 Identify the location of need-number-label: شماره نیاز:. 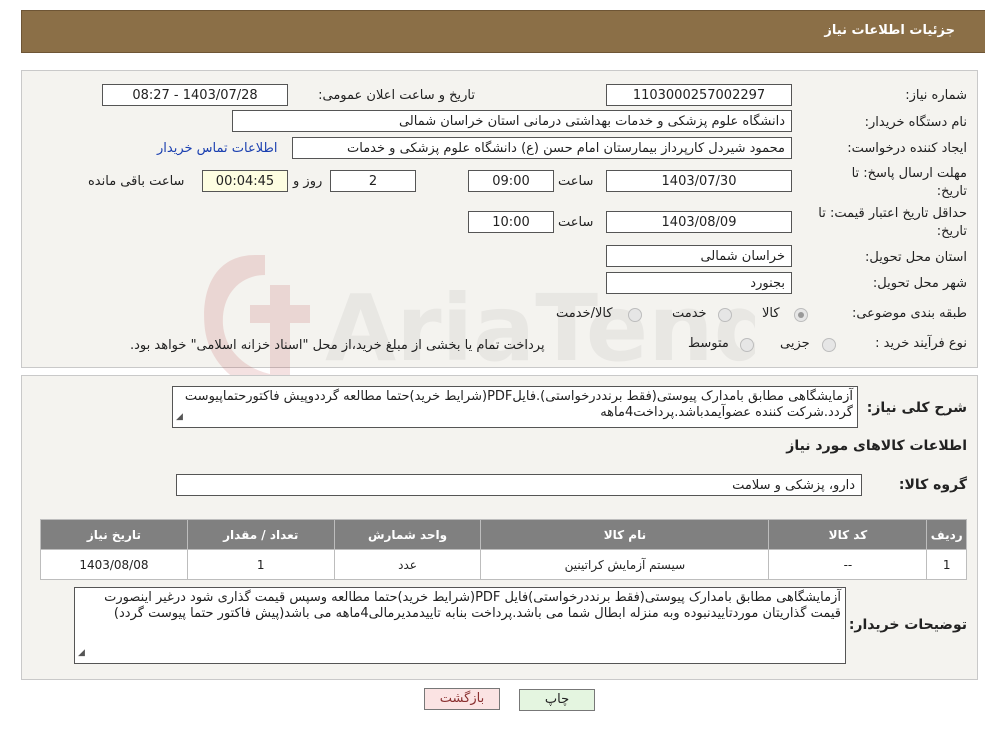
(936, 95).